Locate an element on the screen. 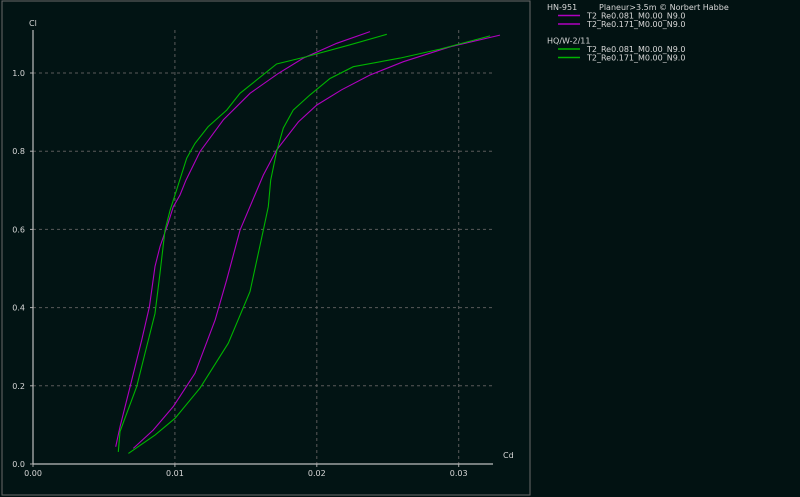  x-axis-label: Cd is located at coordinates (508, 455).